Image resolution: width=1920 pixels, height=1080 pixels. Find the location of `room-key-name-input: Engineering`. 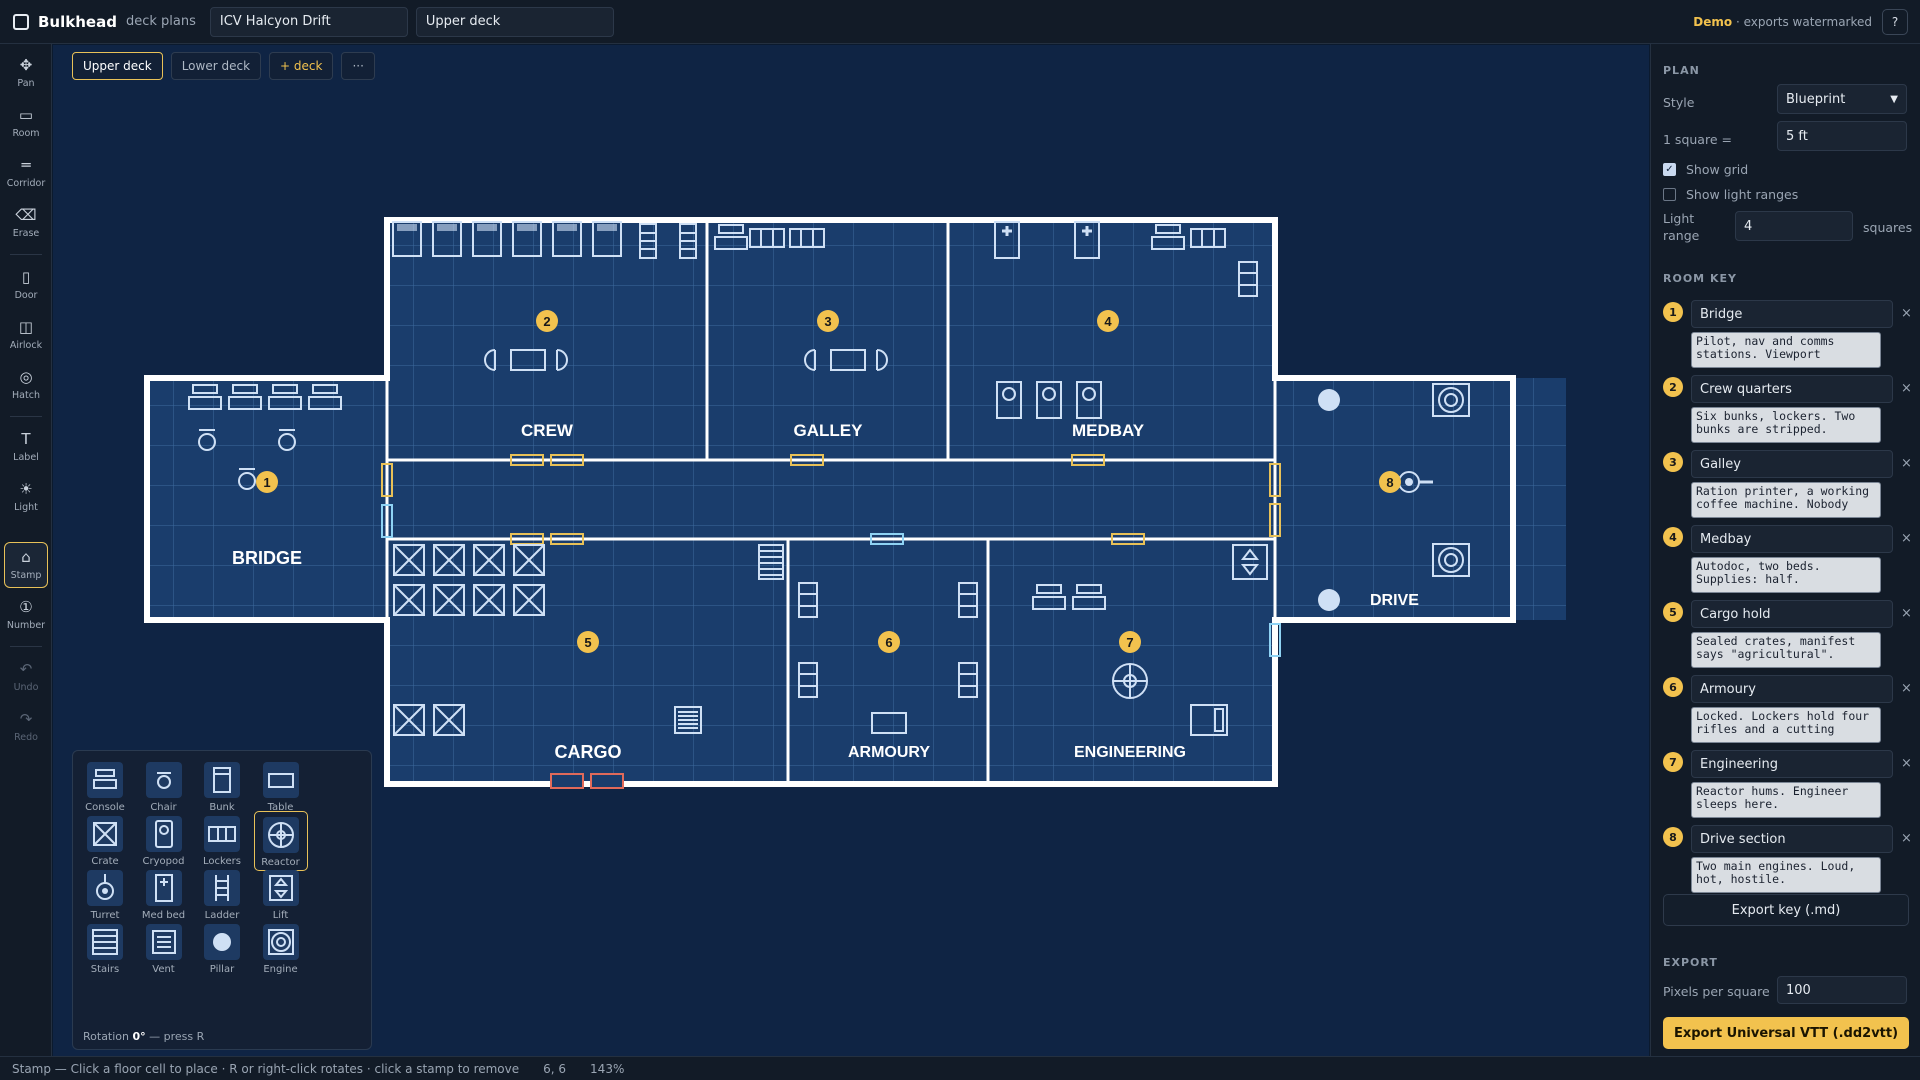

room-key-name-input: Engineering is located at coordinates (1792, 764).